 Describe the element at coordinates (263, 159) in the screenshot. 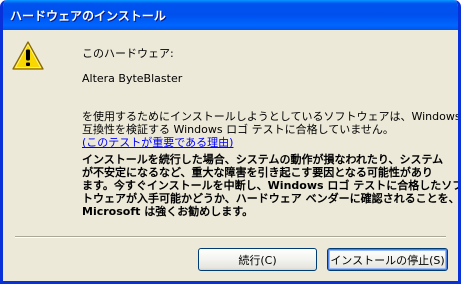

I see `warning-line-1: インストールを続行した場合、システムの動作が損なわれたり、システム` at that location.